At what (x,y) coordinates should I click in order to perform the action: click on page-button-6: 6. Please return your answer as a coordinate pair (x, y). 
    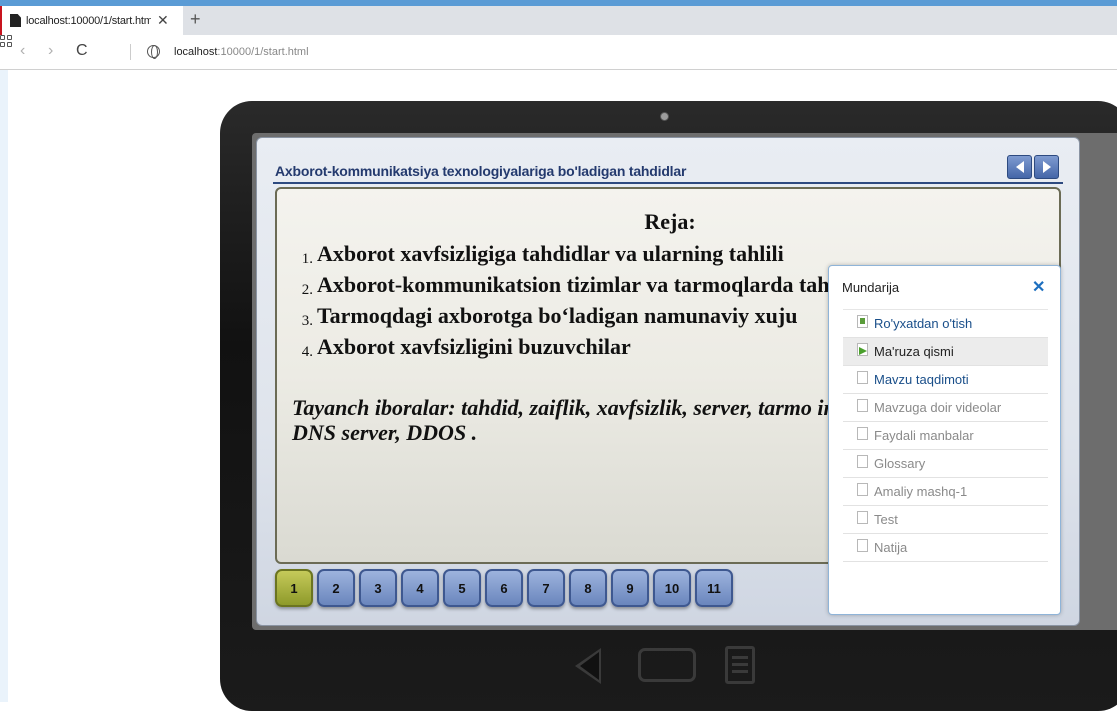
    Looking at the image, I should click on (504, 588).